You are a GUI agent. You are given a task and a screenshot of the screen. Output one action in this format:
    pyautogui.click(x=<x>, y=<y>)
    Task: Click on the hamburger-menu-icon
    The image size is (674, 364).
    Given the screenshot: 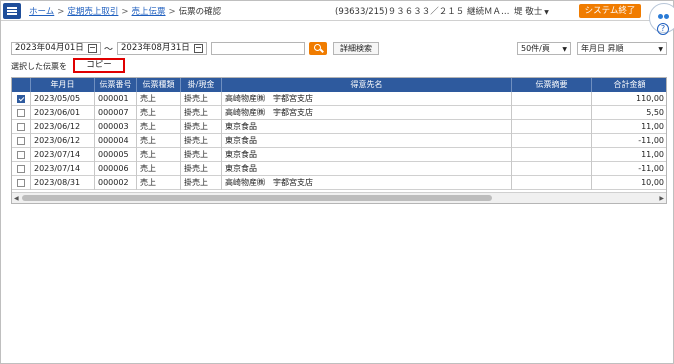 What is the action you would take?
    pyautogui.click(x=12, y=11)
    